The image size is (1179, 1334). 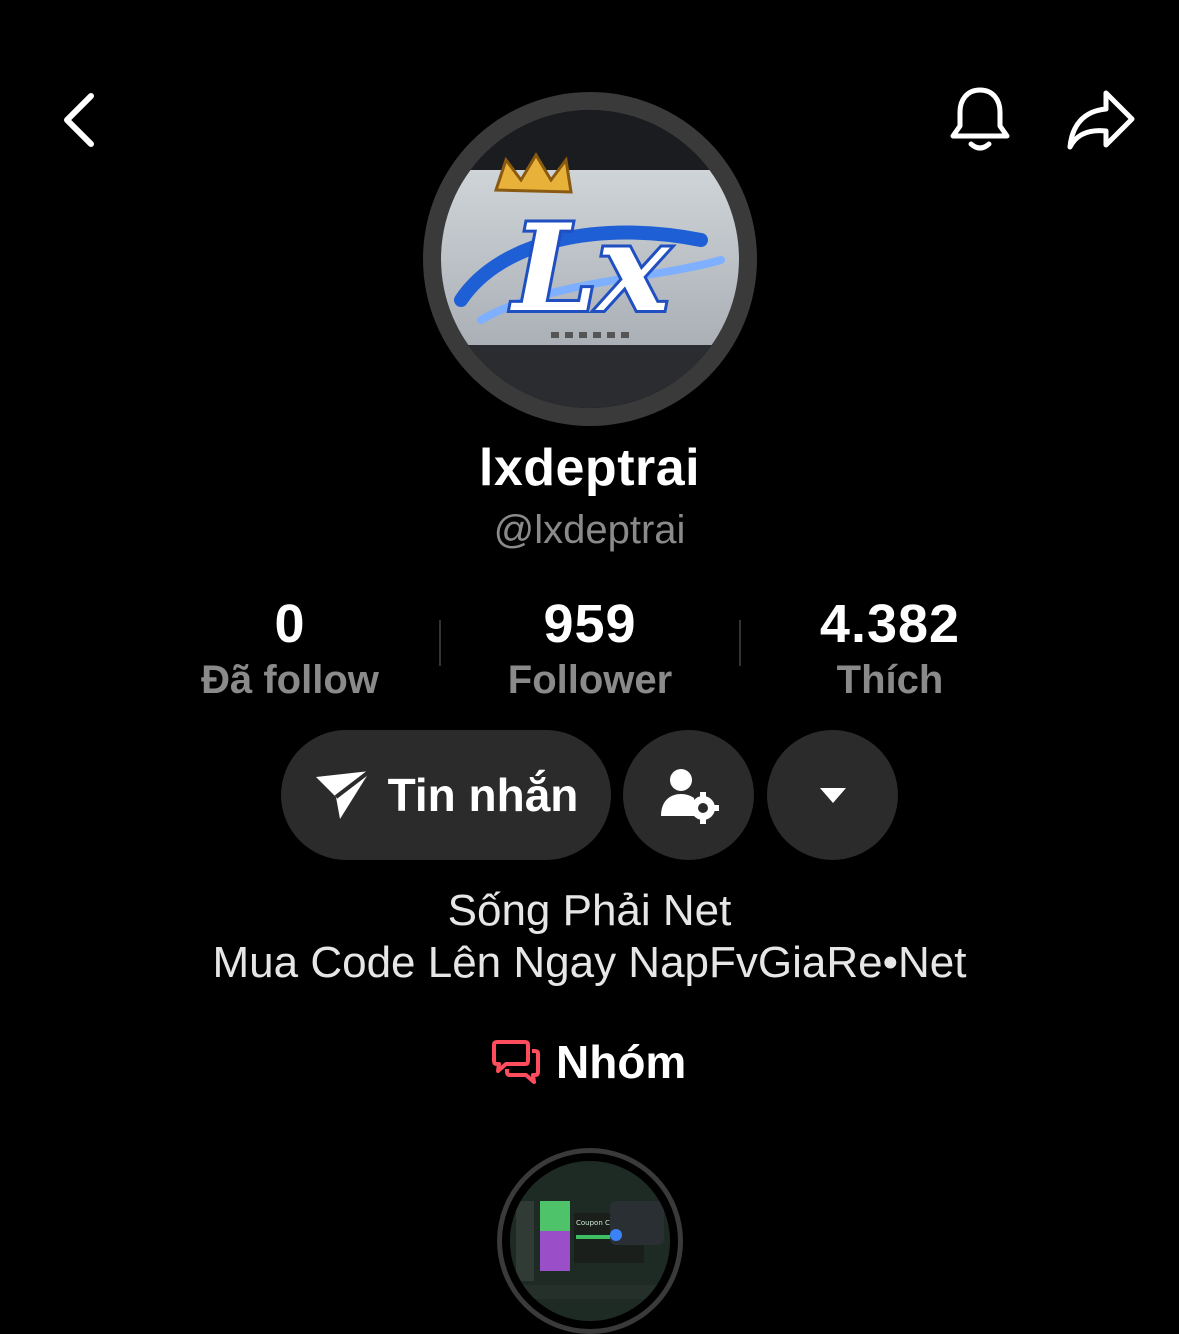 I want to click on share-icon, so click(x=1101, y=120).